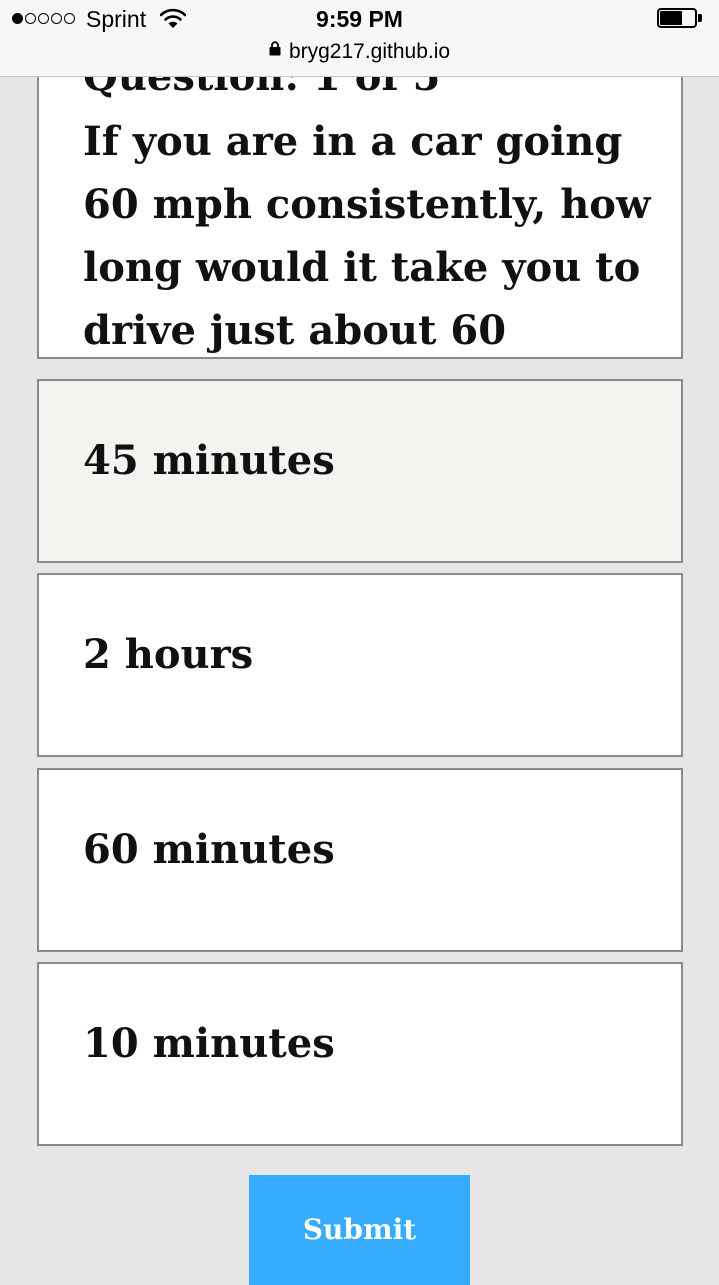  Describe the element at coordinates (209, 460) in the screenshot. I see `answer-label: 45 minutes` at that location.